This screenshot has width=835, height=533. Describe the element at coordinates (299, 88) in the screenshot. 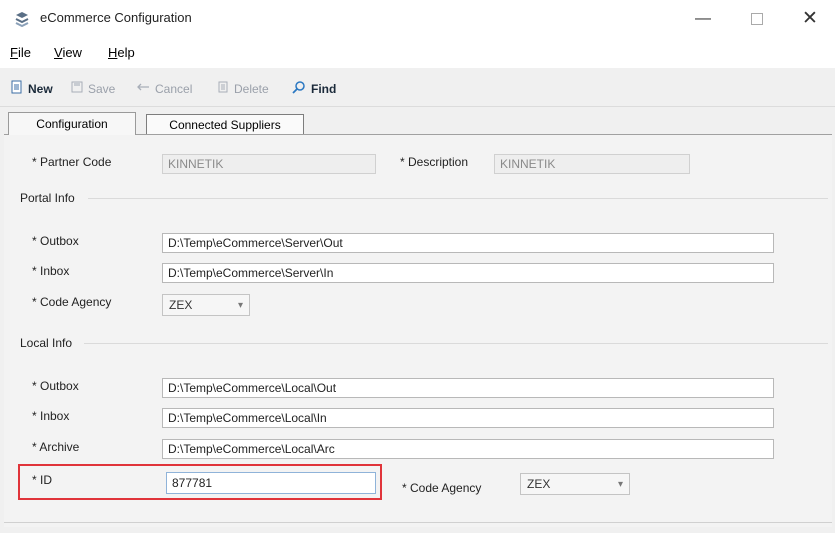

I see `search-icon` at that location.